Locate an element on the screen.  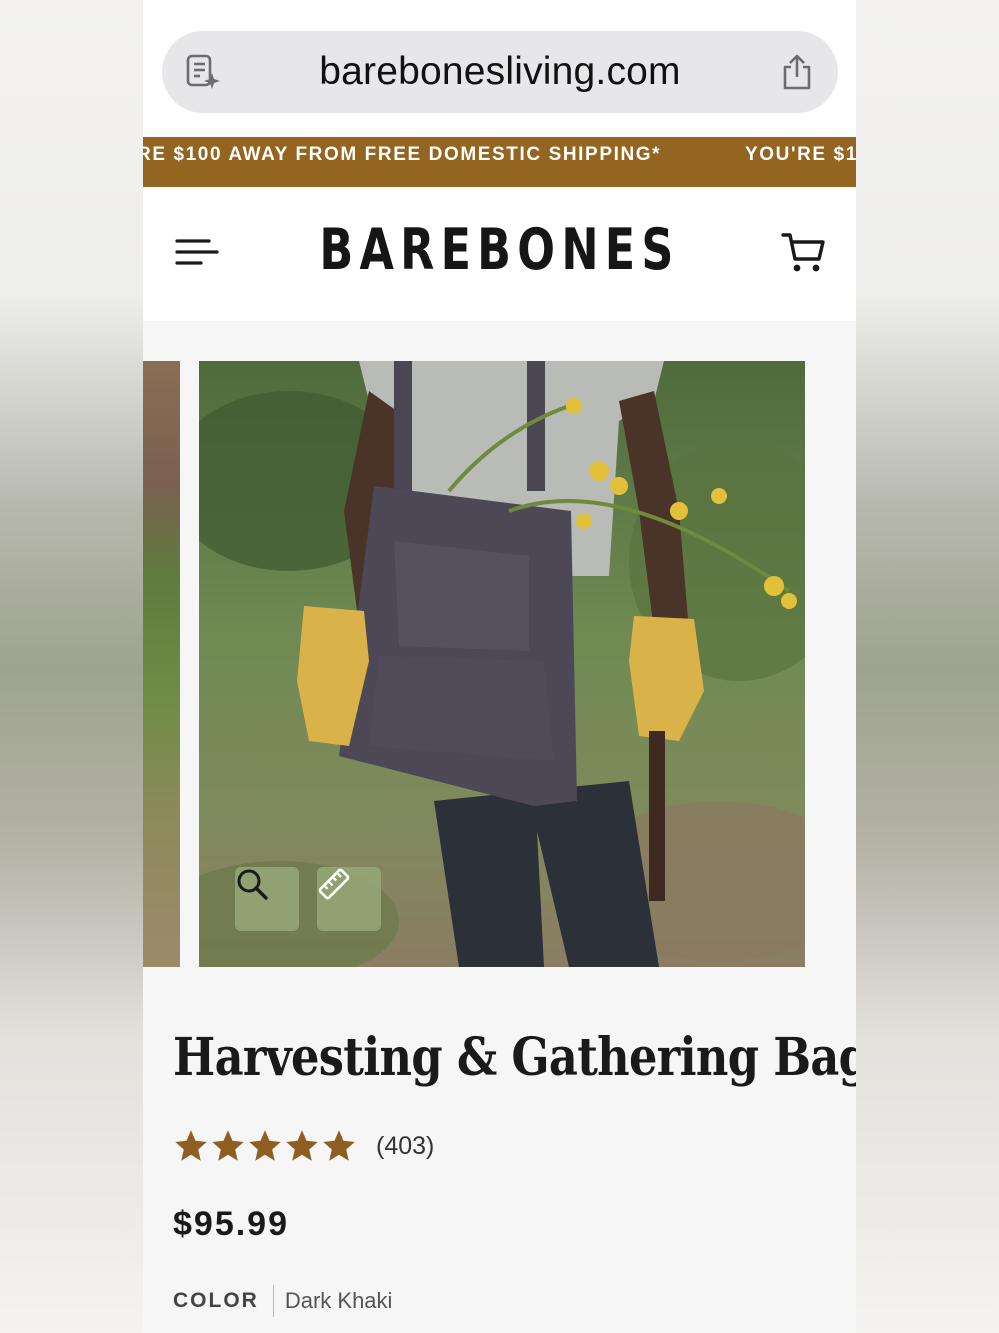
hamburger-menu-icon is located at coordinates (197, 252).